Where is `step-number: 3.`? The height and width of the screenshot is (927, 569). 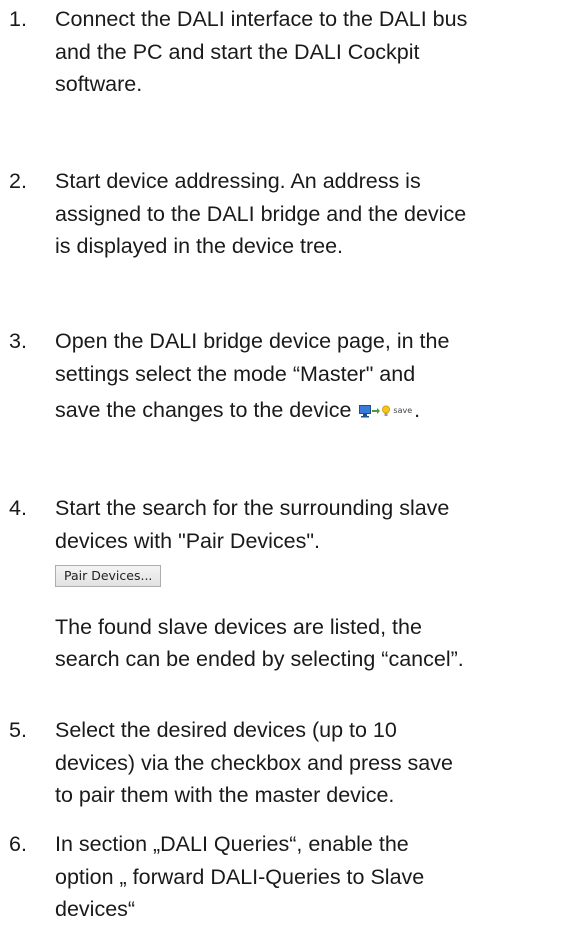 step-number: 3. is located at coordinates (18, 341).